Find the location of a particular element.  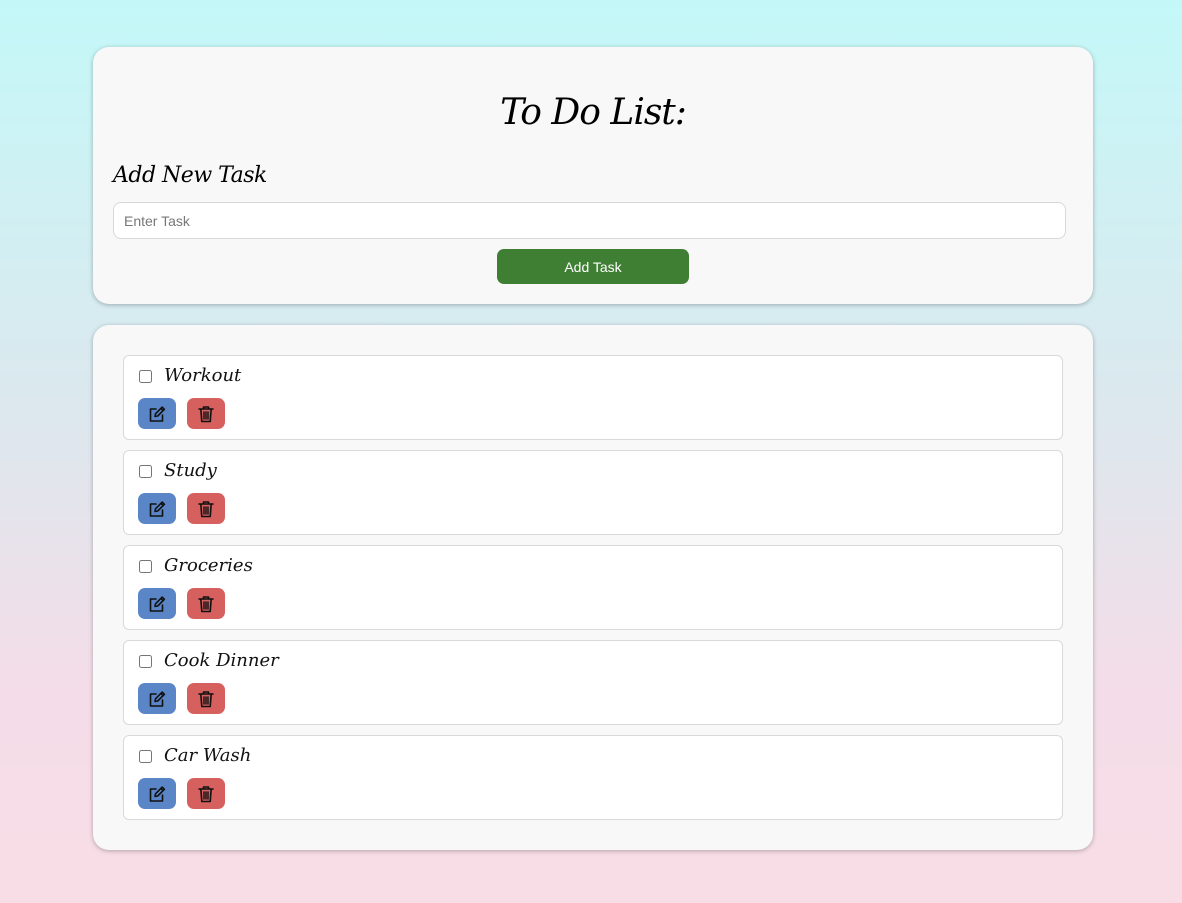

task-item: Groceries is located at coordinates (593, 587).